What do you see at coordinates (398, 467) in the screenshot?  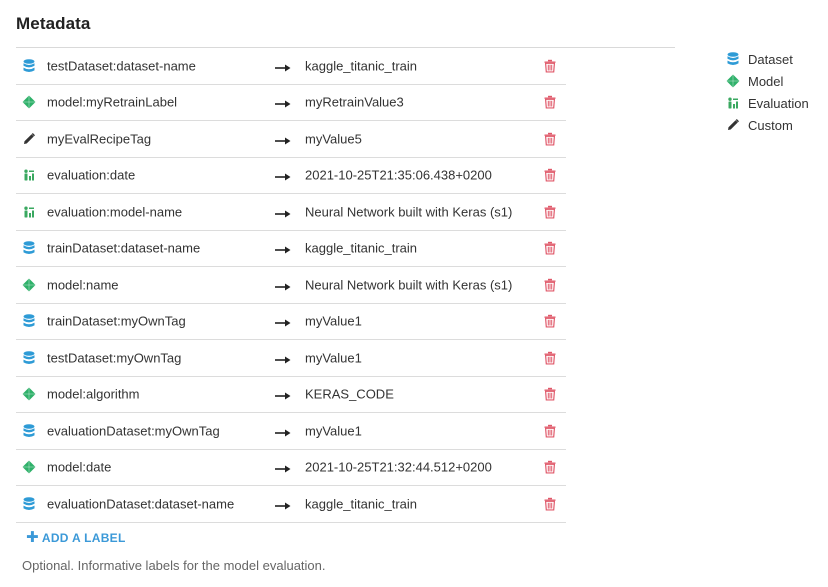 I see `label-value: 2021-10-25T21:32:44.512+0200` at bounding box center [398, 467].